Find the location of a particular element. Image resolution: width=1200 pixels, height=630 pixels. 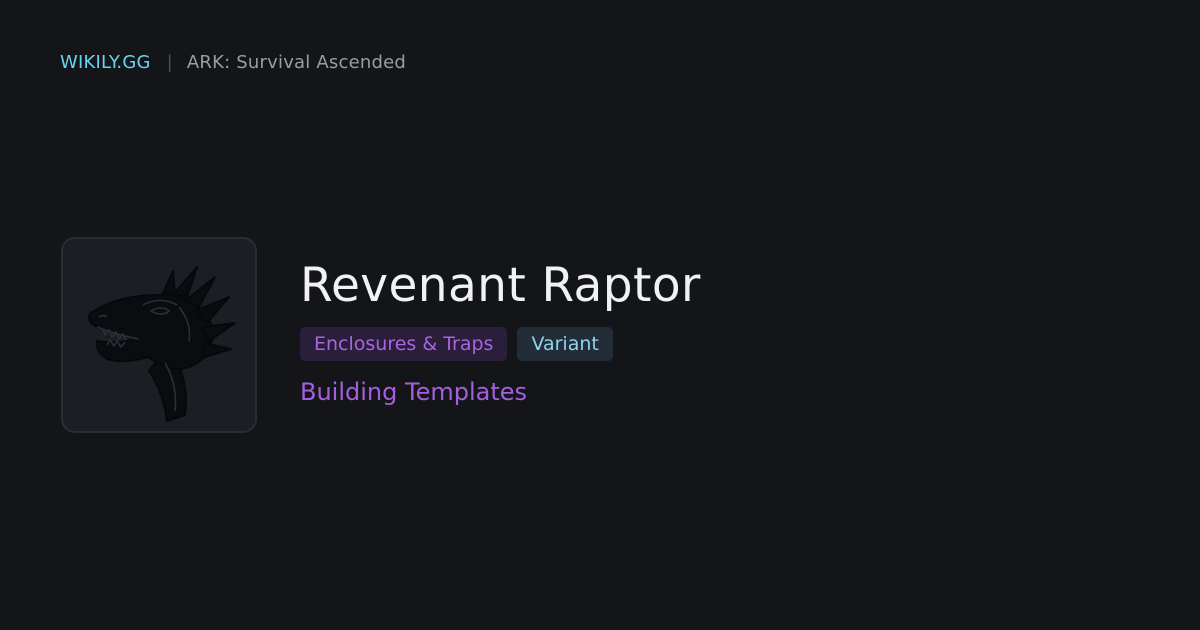

tag-list: Enclosures & Traps Variant is located at coordinates (456, 344).